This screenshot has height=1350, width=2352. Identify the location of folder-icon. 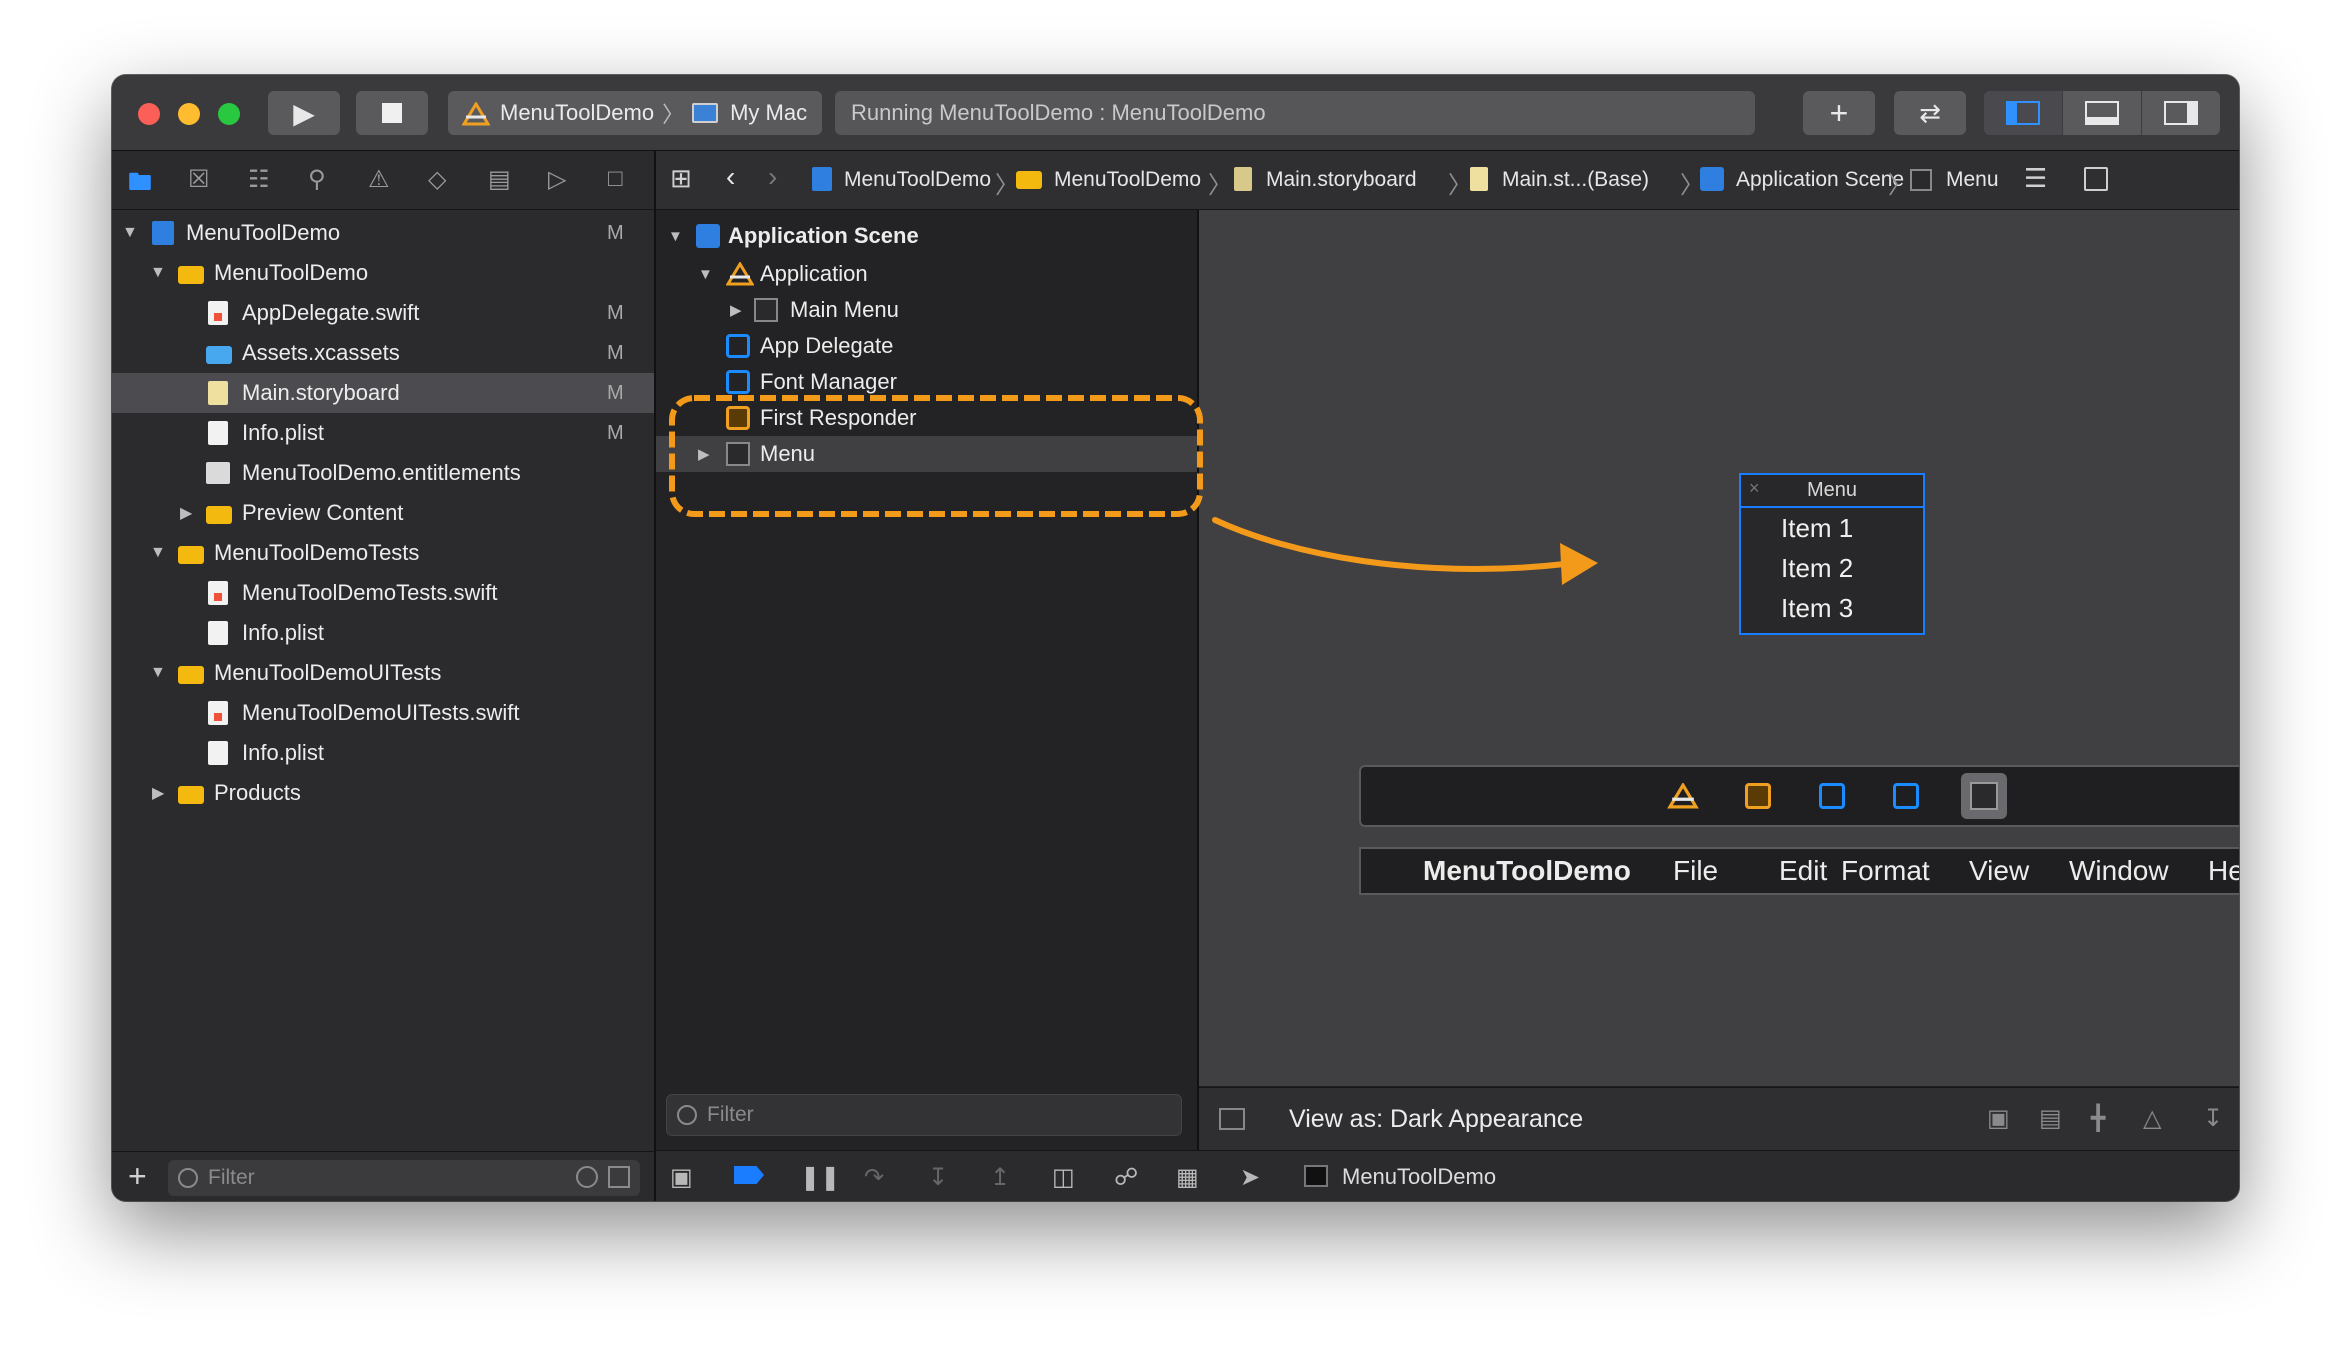
(219, 514).